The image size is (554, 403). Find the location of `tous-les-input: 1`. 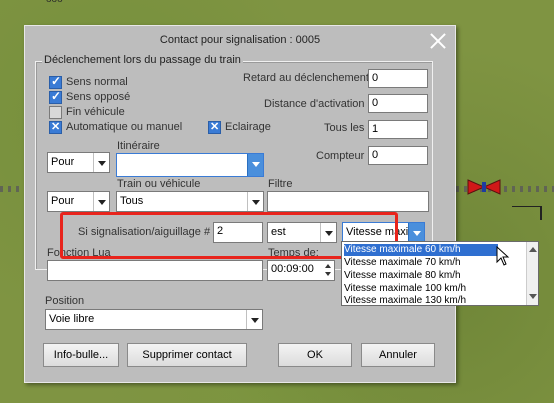

tous-les-input: 1 is located at coordinates (398, 129).